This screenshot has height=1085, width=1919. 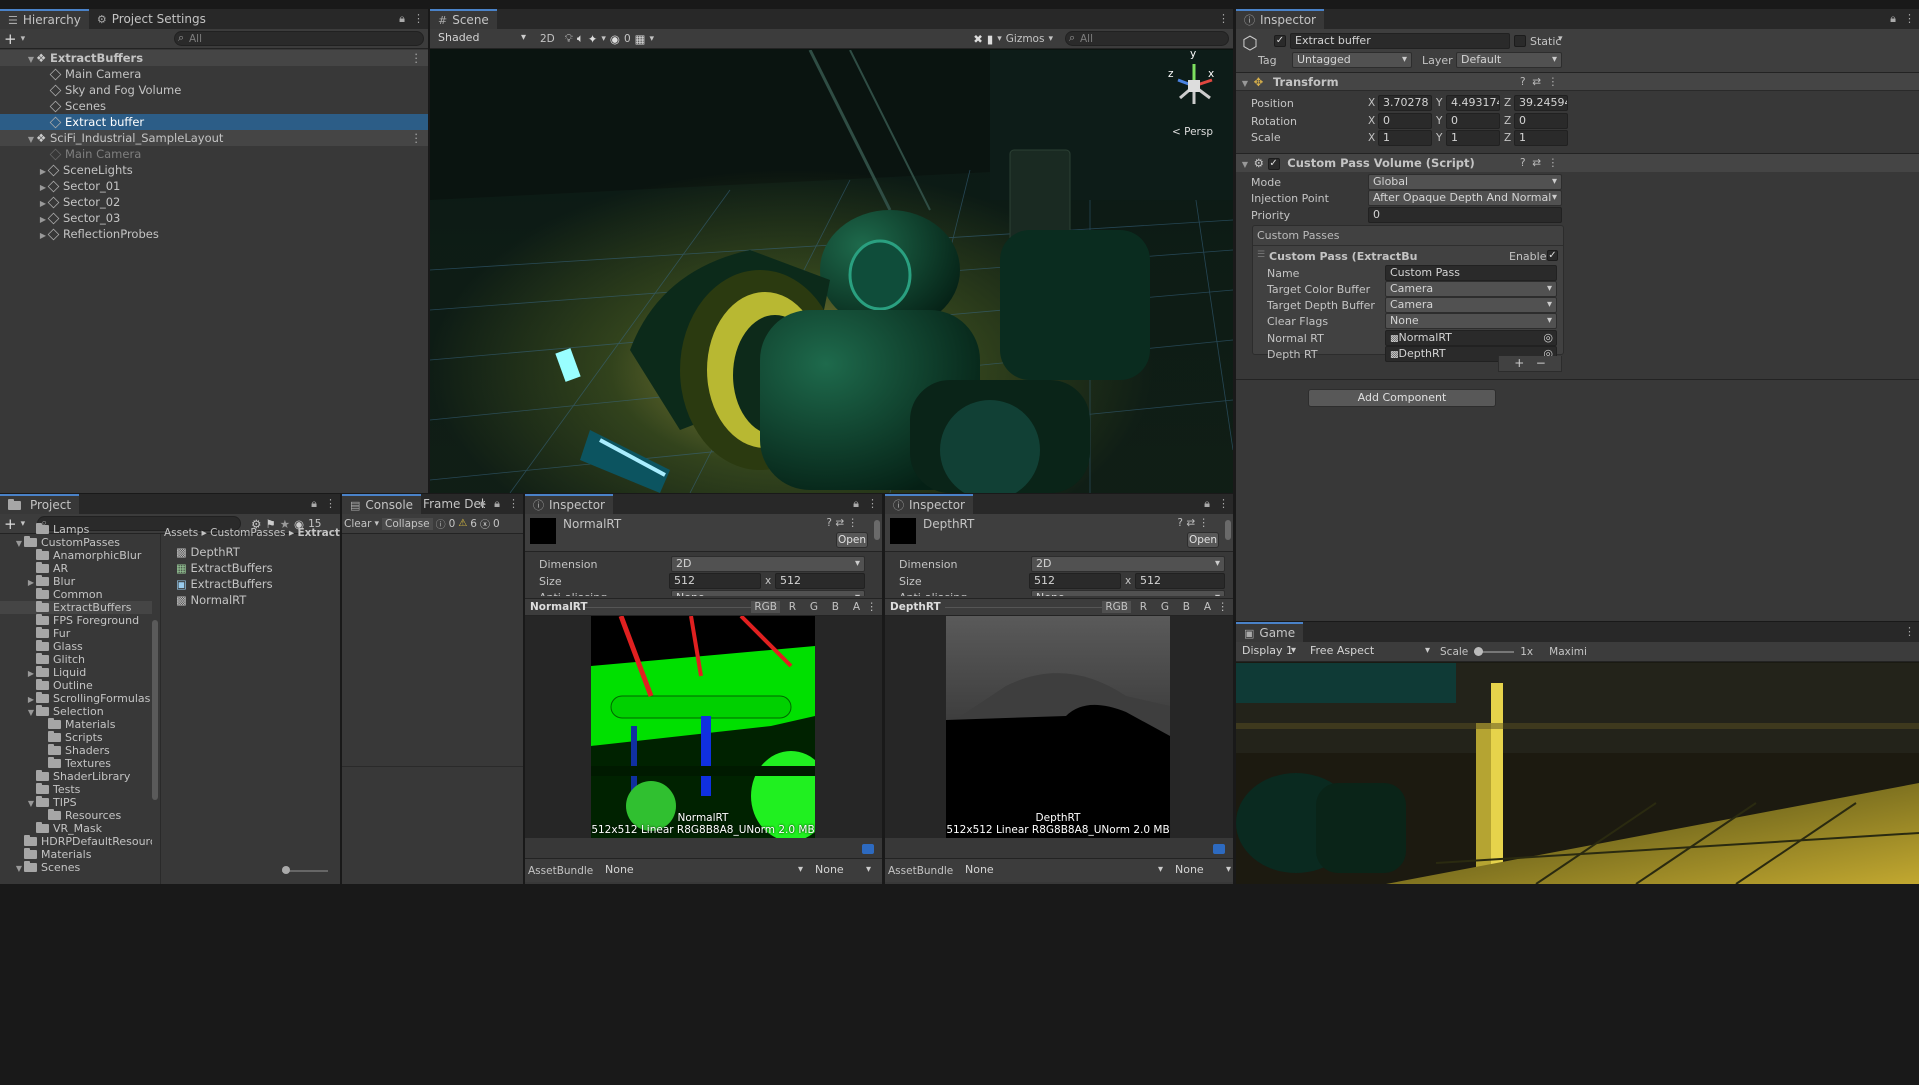 I want to click on project-folder-item: VR_Mask, so click(x=76, y=828).